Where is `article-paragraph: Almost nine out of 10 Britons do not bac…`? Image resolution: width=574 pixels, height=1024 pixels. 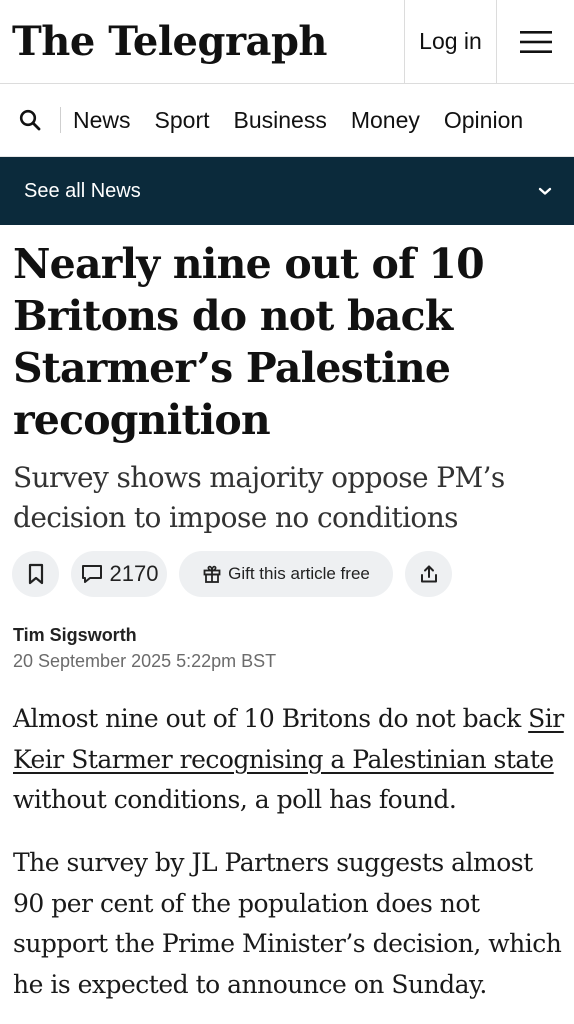
article-paragraph: Almost nine out of 10 Britons do not bac… is located at coordinates (289, 760).